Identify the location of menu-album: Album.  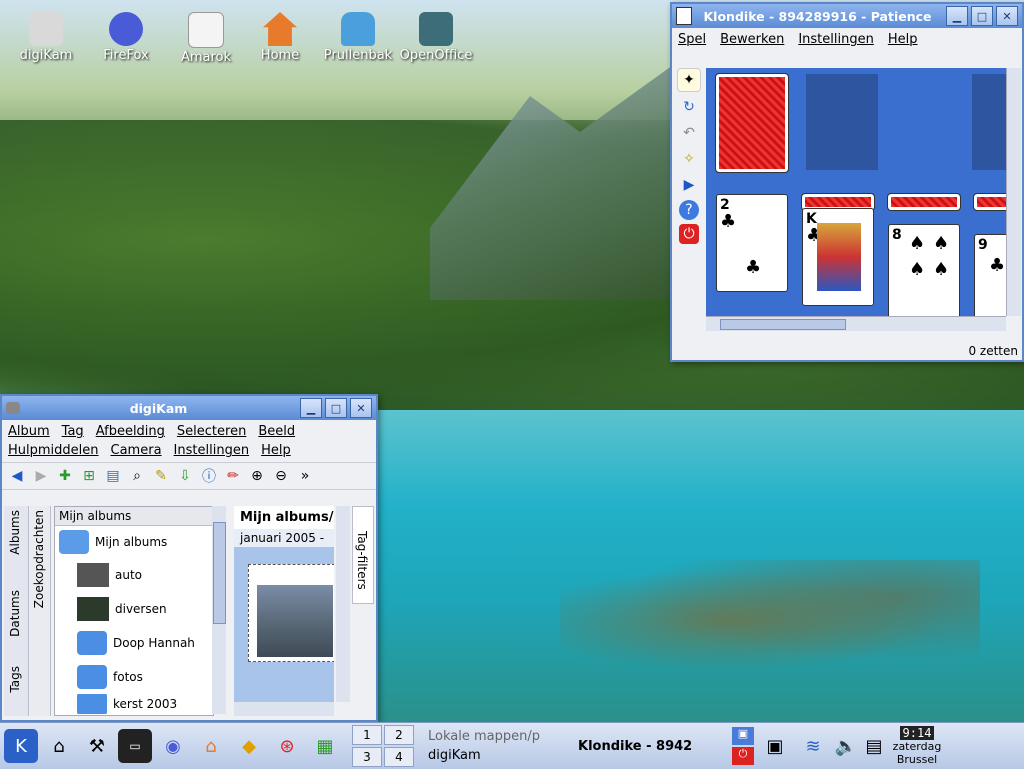
(29, 431).